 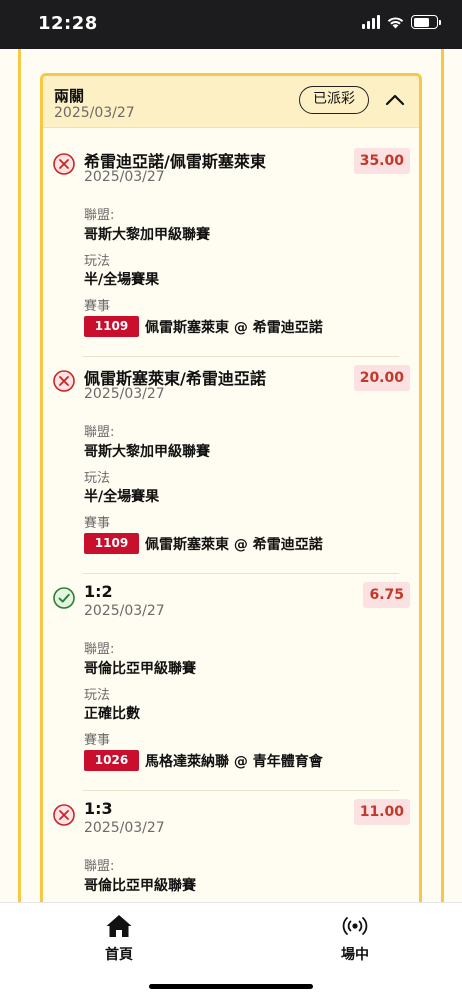 I want to click on status-bar: 12:28, so click(x=231, y=24).